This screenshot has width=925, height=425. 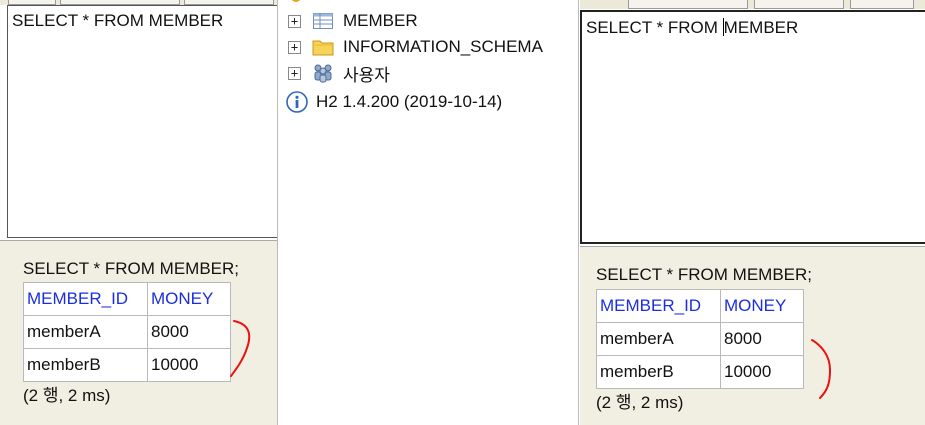 I want to click on right-sql-text: SELECT * FROM MEMBER, so click(x=753, y=28).